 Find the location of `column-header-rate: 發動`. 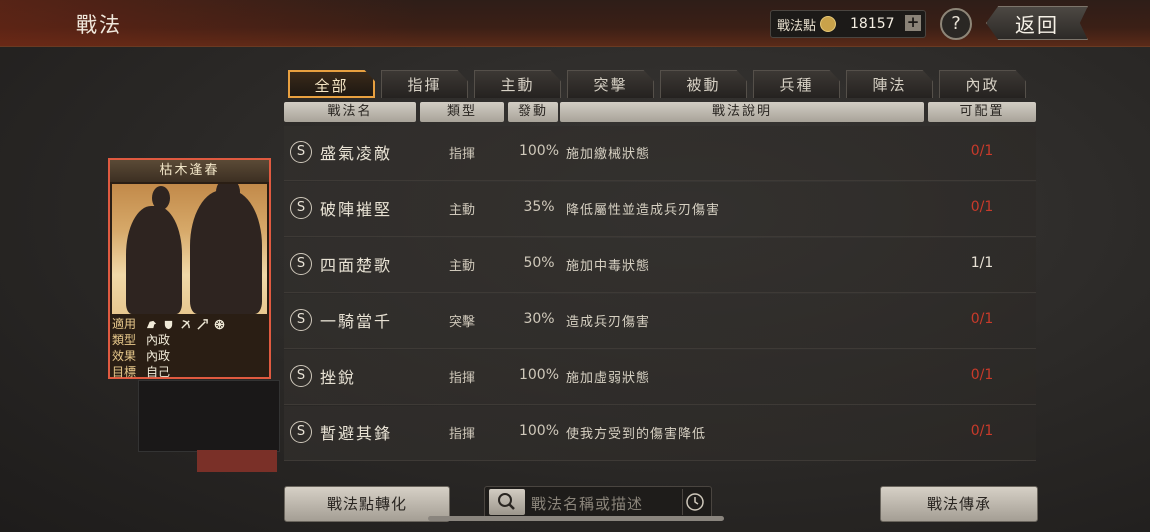

column-header-rate: 發動 is located at coordinates (533, 112).